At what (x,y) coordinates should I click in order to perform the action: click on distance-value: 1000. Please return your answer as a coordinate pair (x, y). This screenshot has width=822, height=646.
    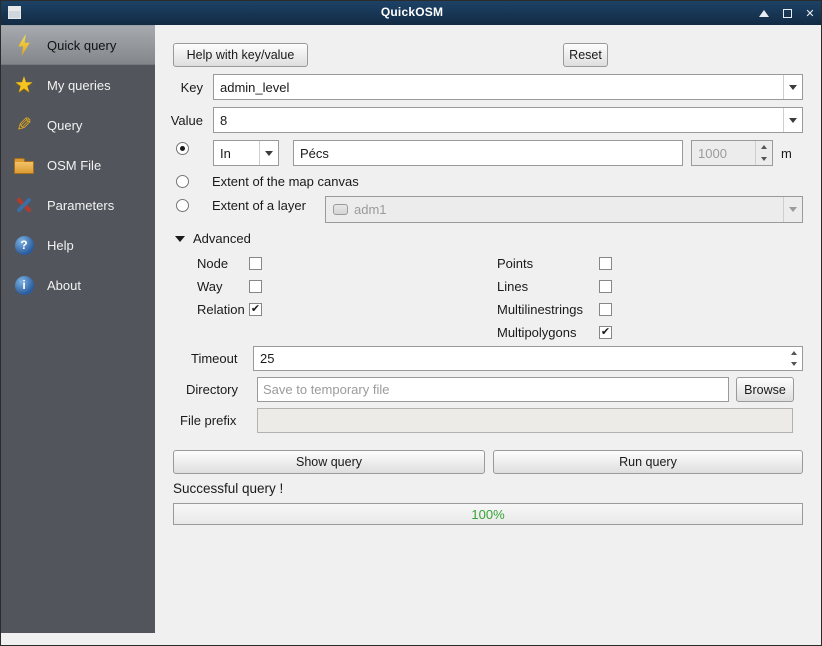
    Looking at the image, I should click on (712, 153).